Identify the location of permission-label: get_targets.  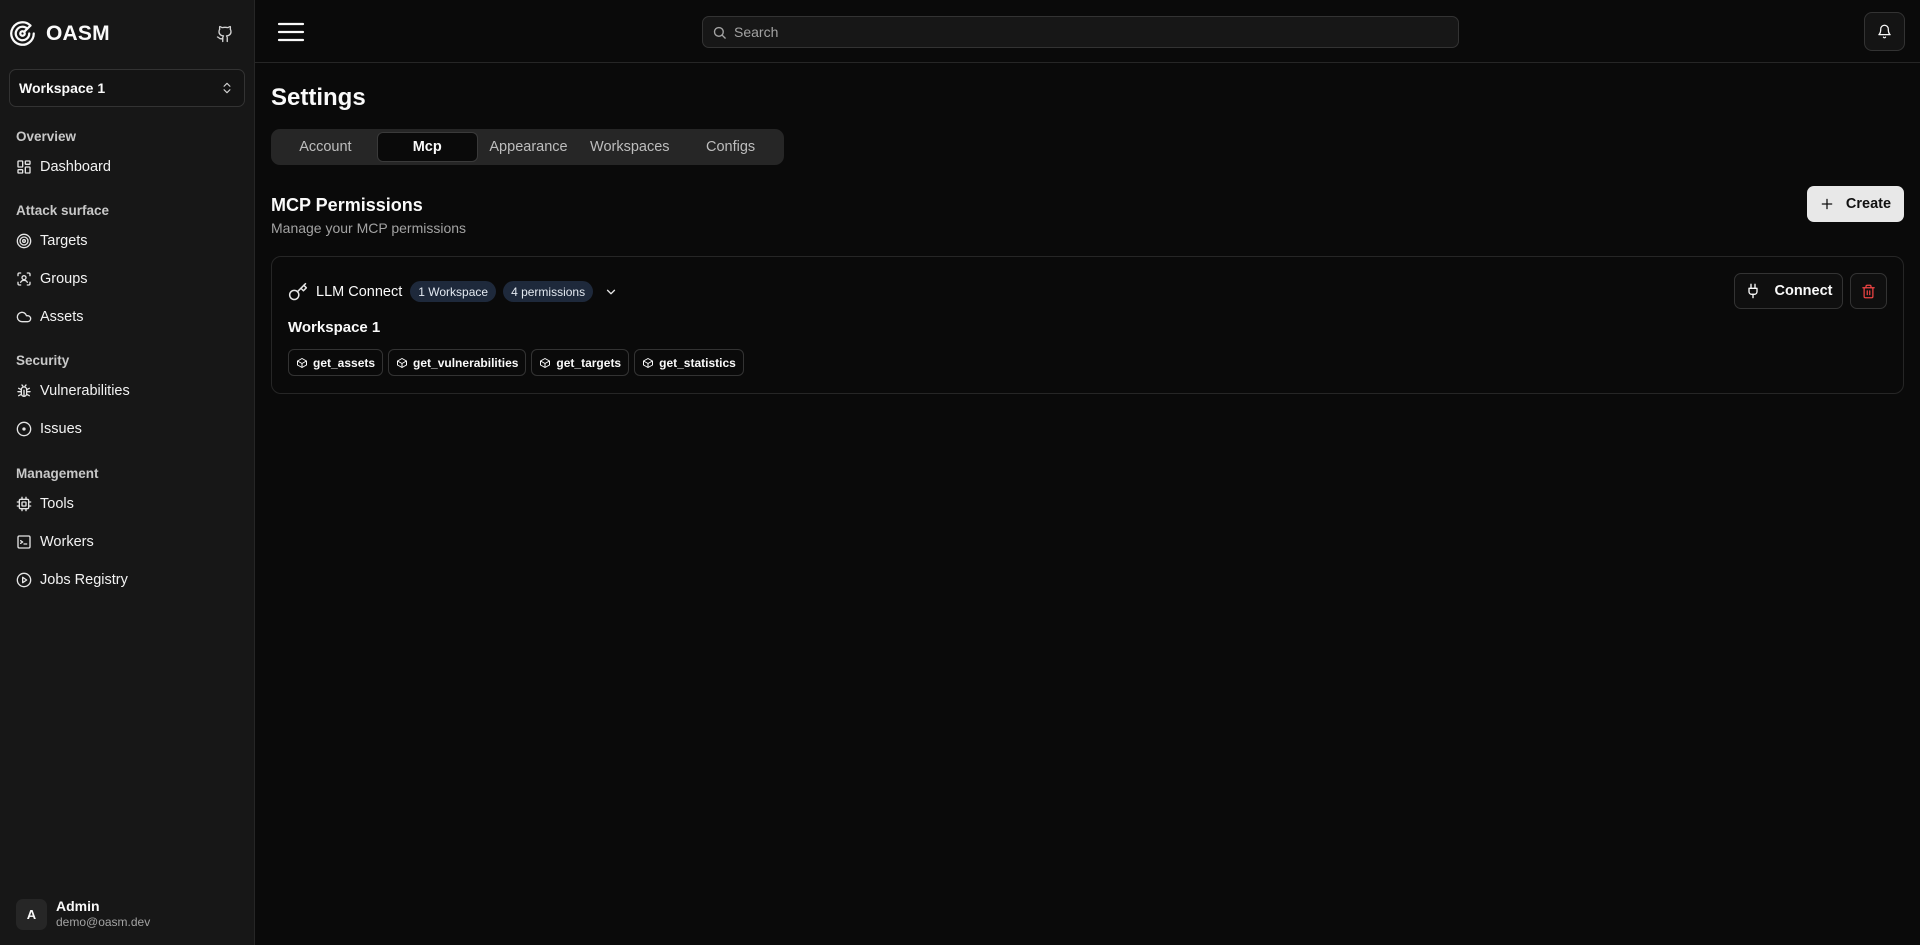
(589, 362).